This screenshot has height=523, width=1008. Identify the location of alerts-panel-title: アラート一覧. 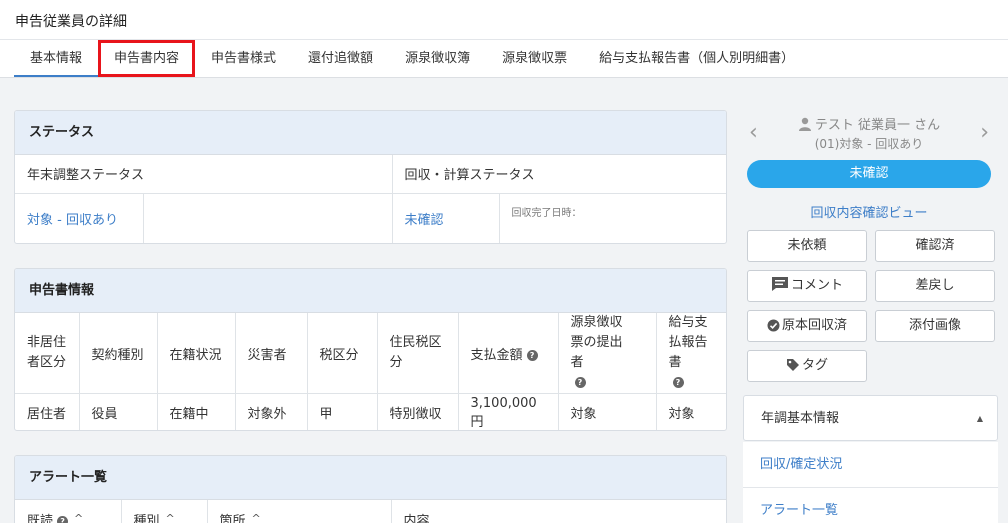
(370, 478).